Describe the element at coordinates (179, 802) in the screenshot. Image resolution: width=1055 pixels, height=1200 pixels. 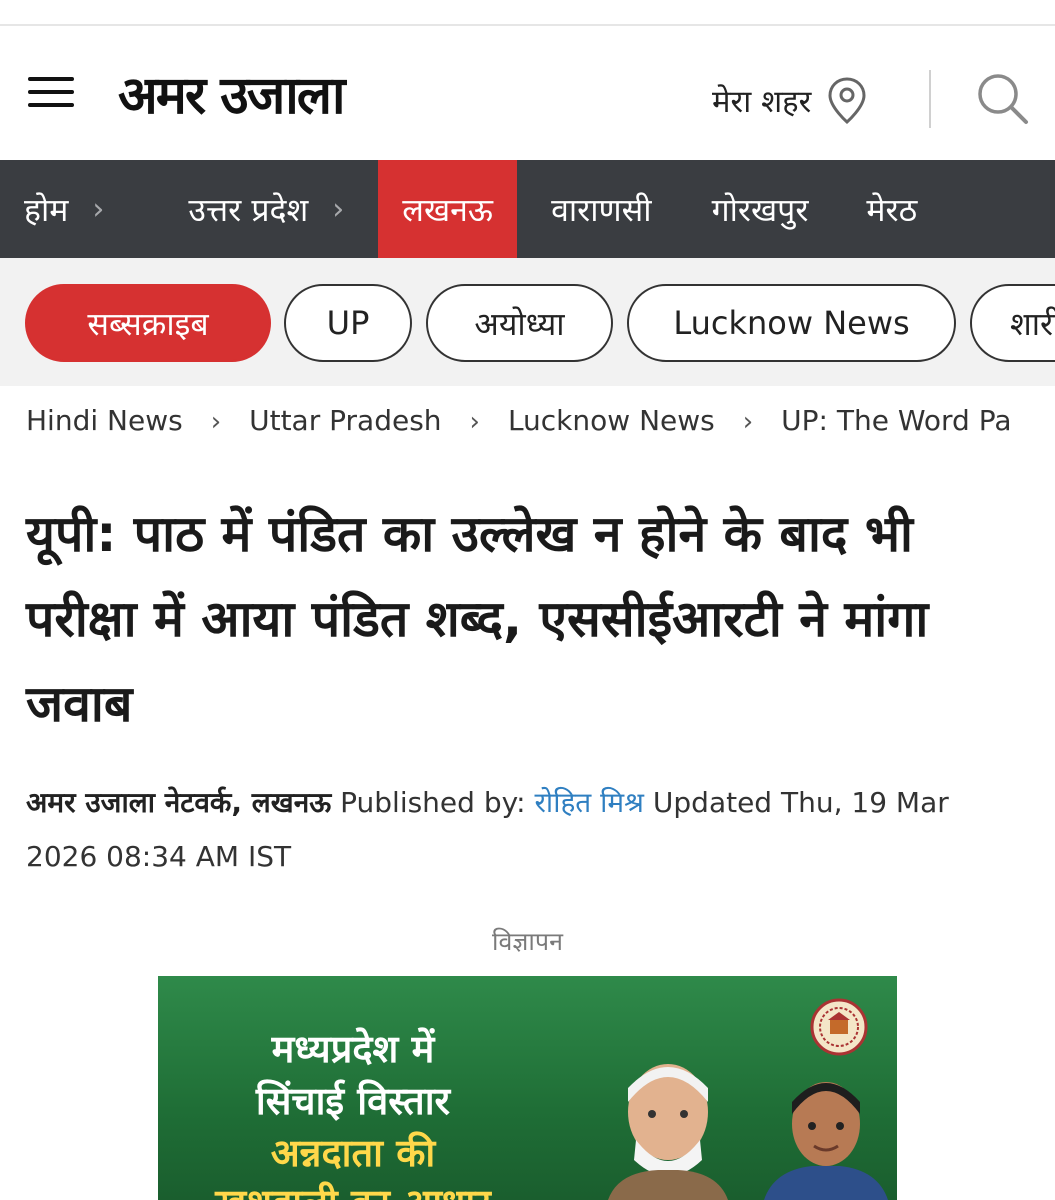
I see `byline-network: अमर उजाला नेटवर्क, लखनऊ` at that location.